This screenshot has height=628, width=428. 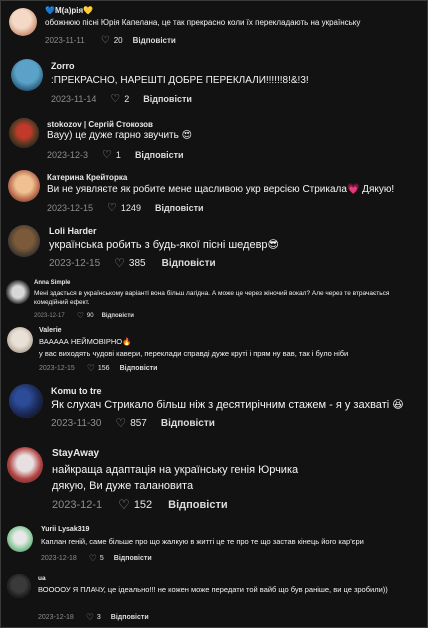 What do you see at coordinates (63, 66) in the screenshot?
I see `comment-username: Zorro` at bounding box center [63, 66].